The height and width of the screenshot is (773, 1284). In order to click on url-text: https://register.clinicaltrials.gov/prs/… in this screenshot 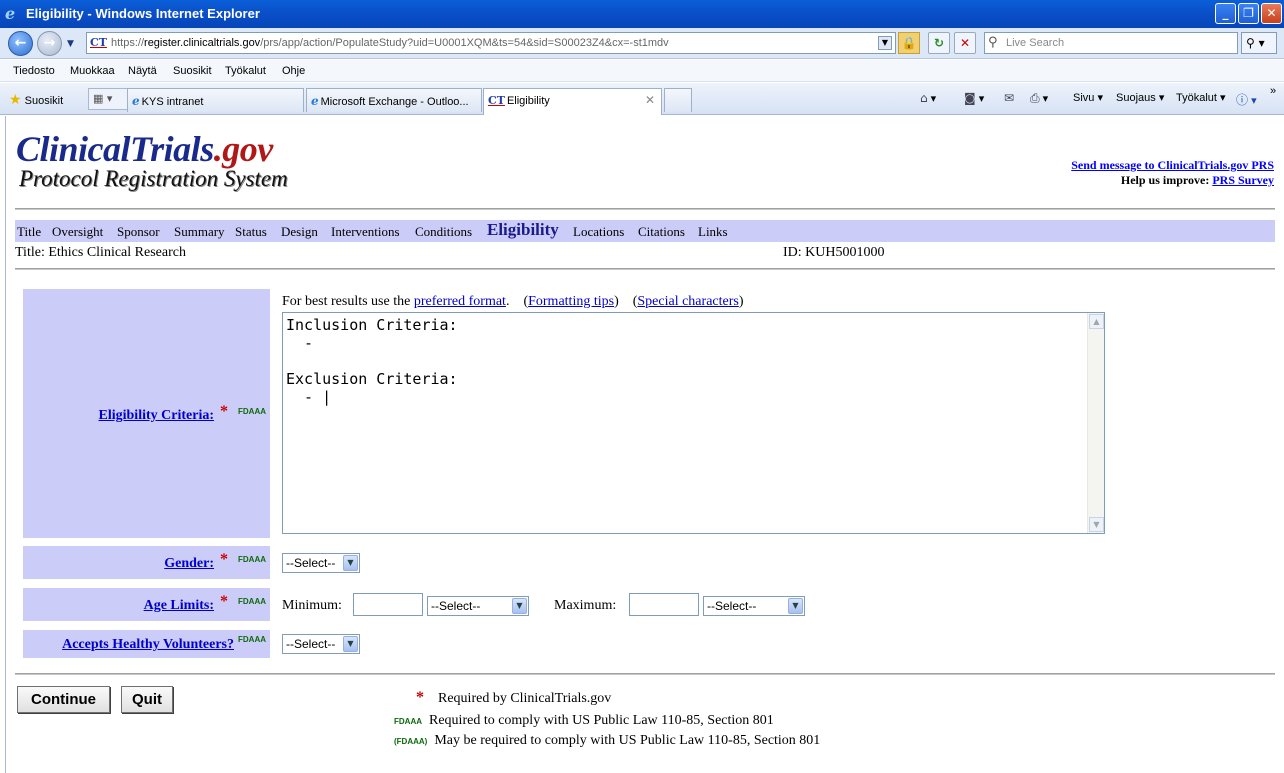, I will do `click(390, 43)`.